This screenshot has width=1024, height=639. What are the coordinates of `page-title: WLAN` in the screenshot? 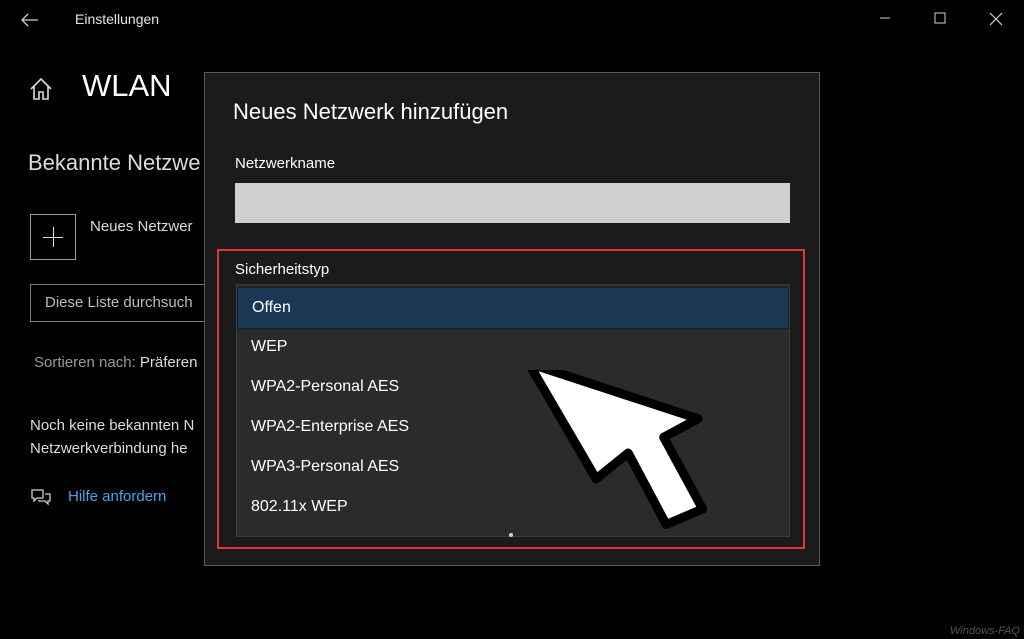 It's located at (127, 85).